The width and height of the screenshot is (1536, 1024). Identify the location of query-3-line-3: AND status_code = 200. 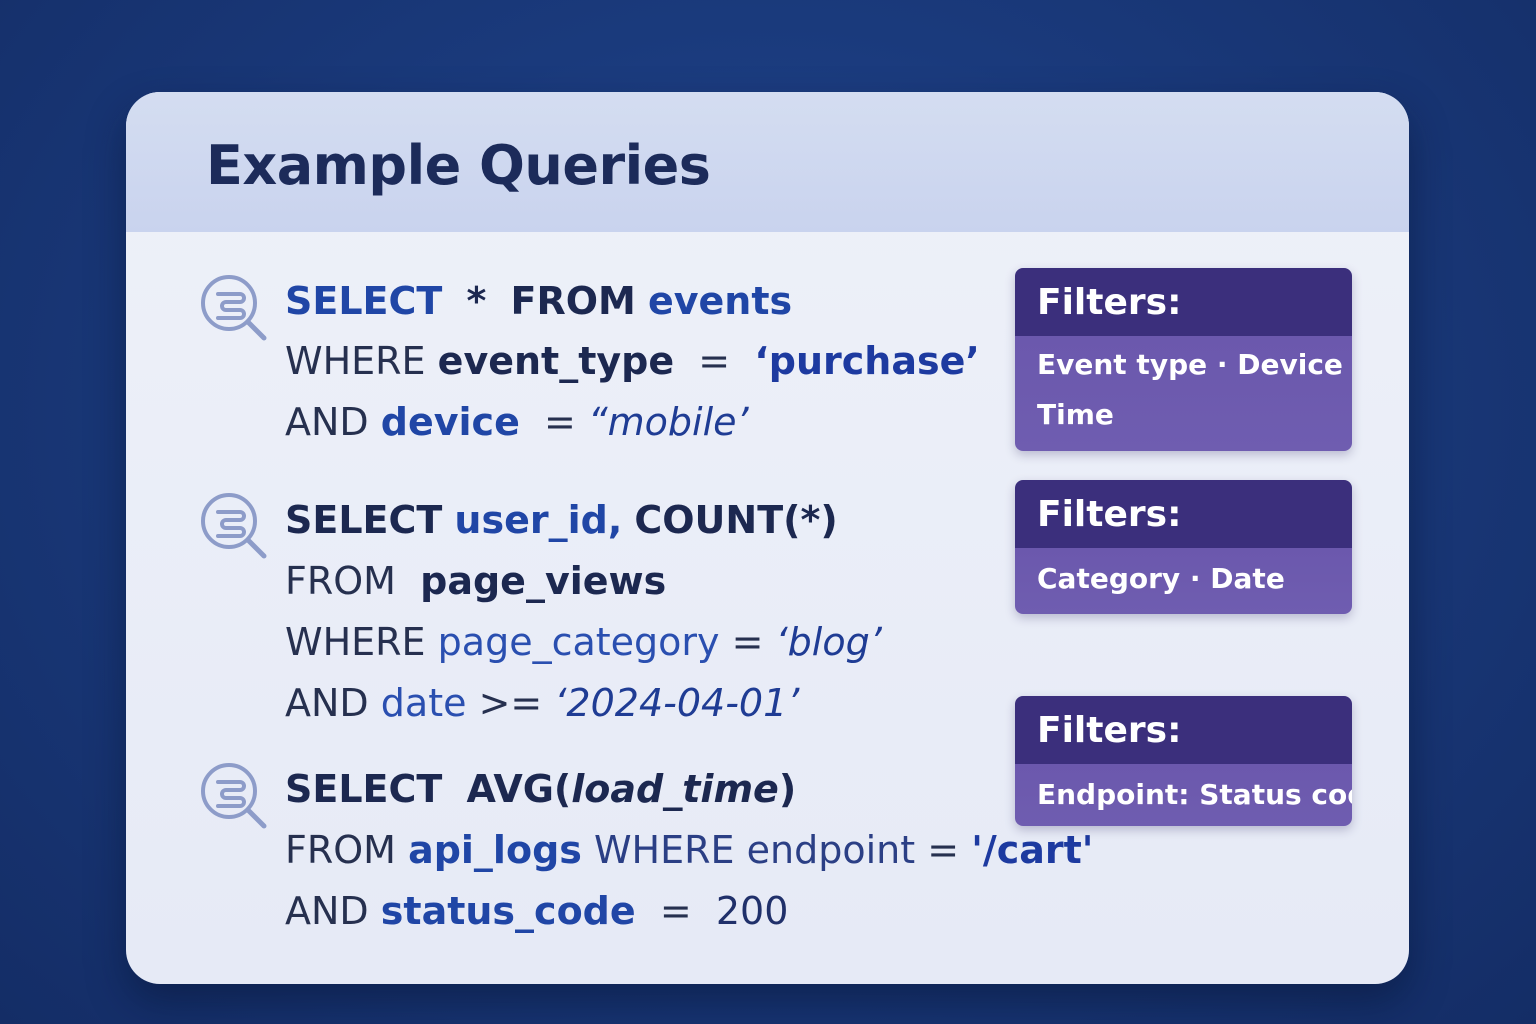
(536, 911).